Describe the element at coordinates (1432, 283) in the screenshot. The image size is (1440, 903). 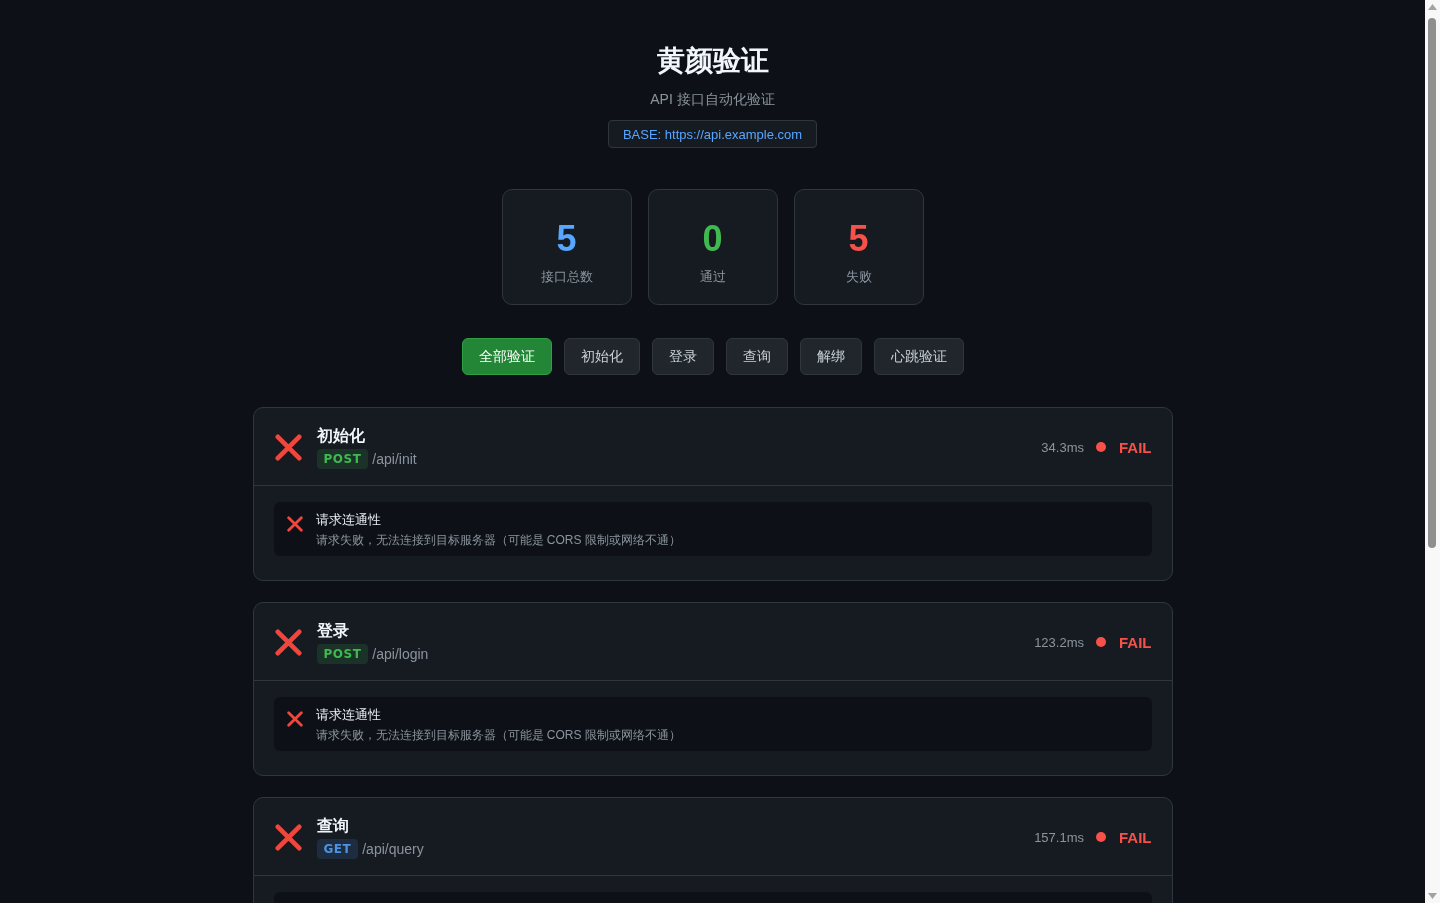
I see `scrollbar-thumb` at that location.